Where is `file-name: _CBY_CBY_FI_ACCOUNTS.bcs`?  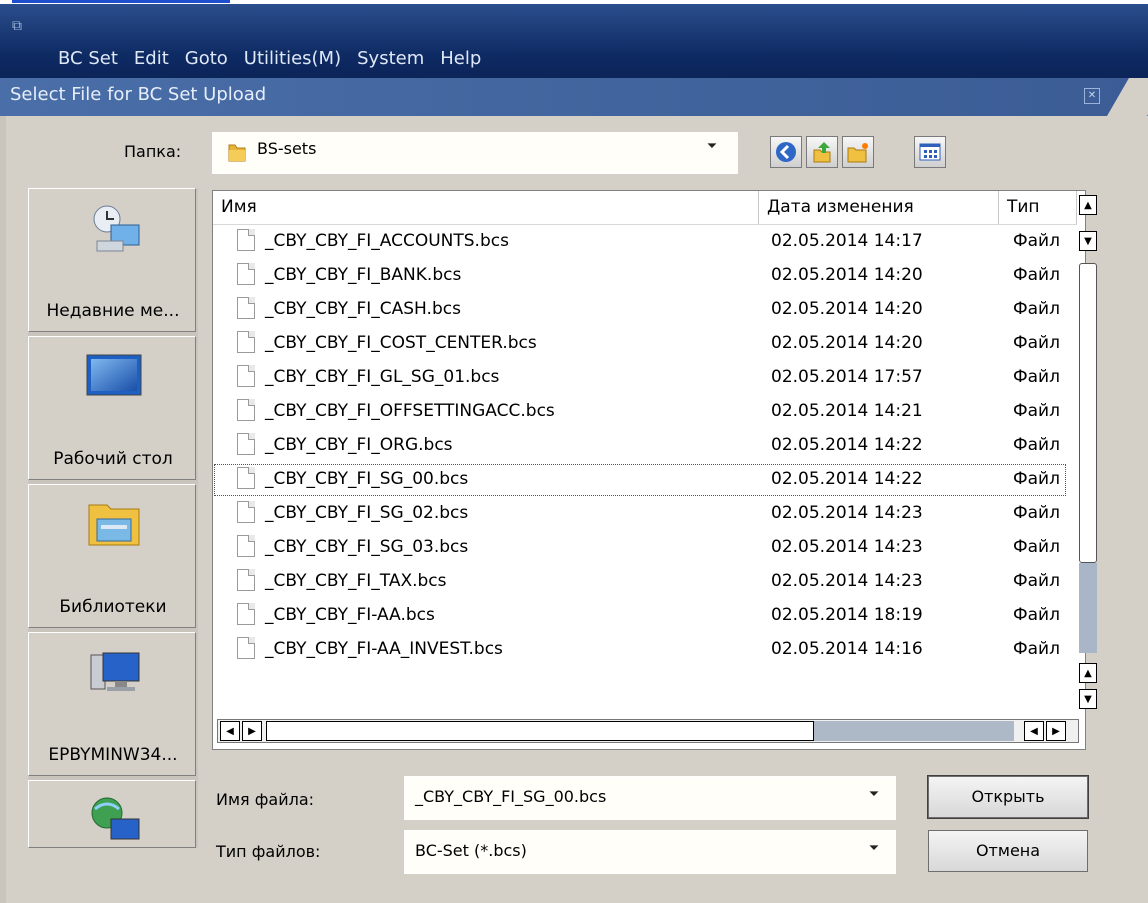 file-name: _CBY_CBY_FI_ACCOUNTS.bcs is located at coordinates (387, 241).